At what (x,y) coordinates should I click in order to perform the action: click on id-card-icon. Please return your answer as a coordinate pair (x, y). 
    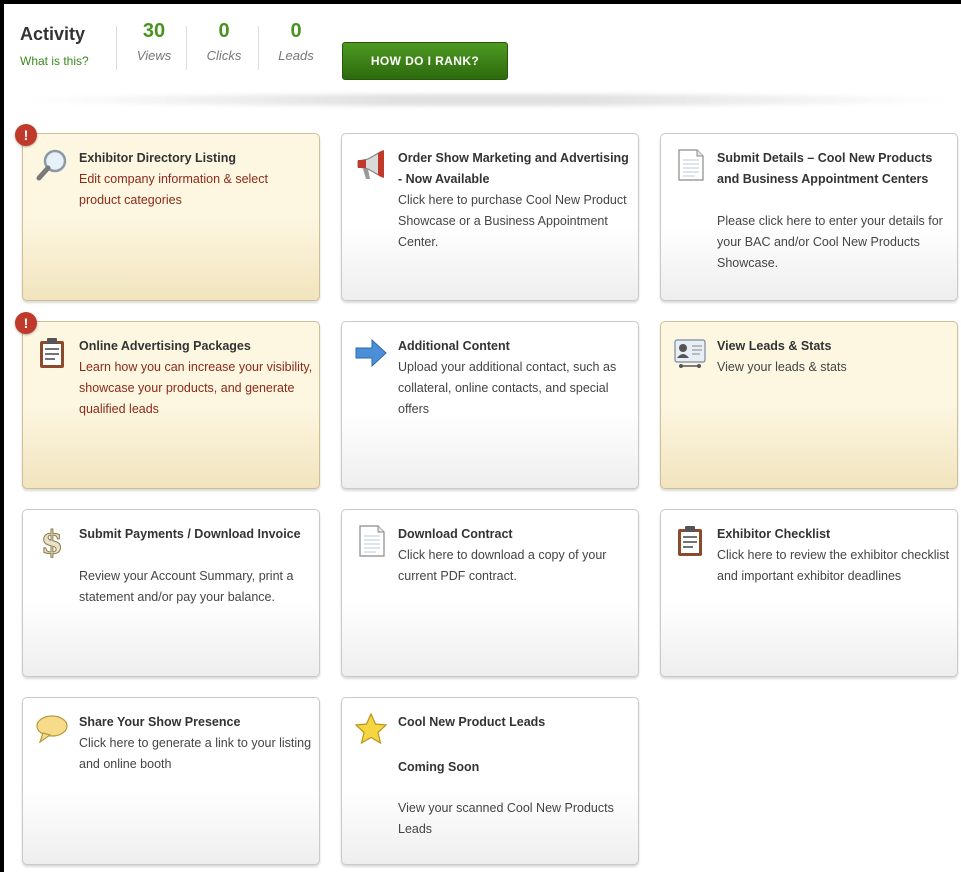
    Looking at the image, I should click on (690, 353).